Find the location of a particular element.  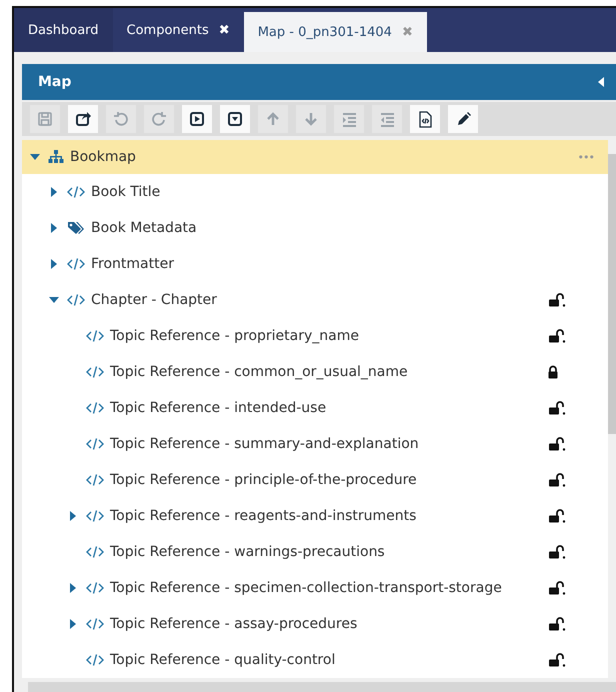

redo-icon is located at coordinates (159, 119).